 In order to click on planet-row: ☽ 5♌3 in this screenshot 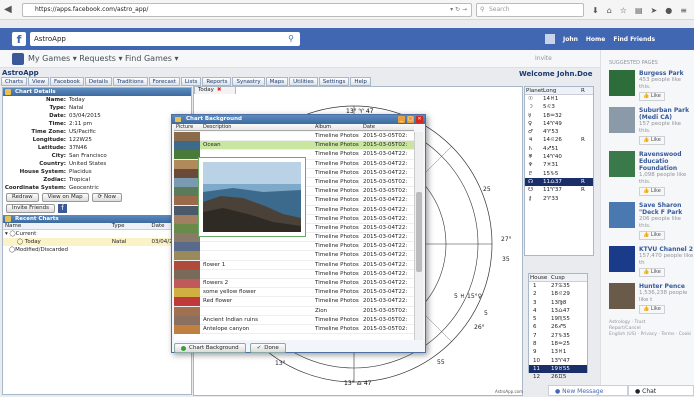, I will do `click(559, 107)`.